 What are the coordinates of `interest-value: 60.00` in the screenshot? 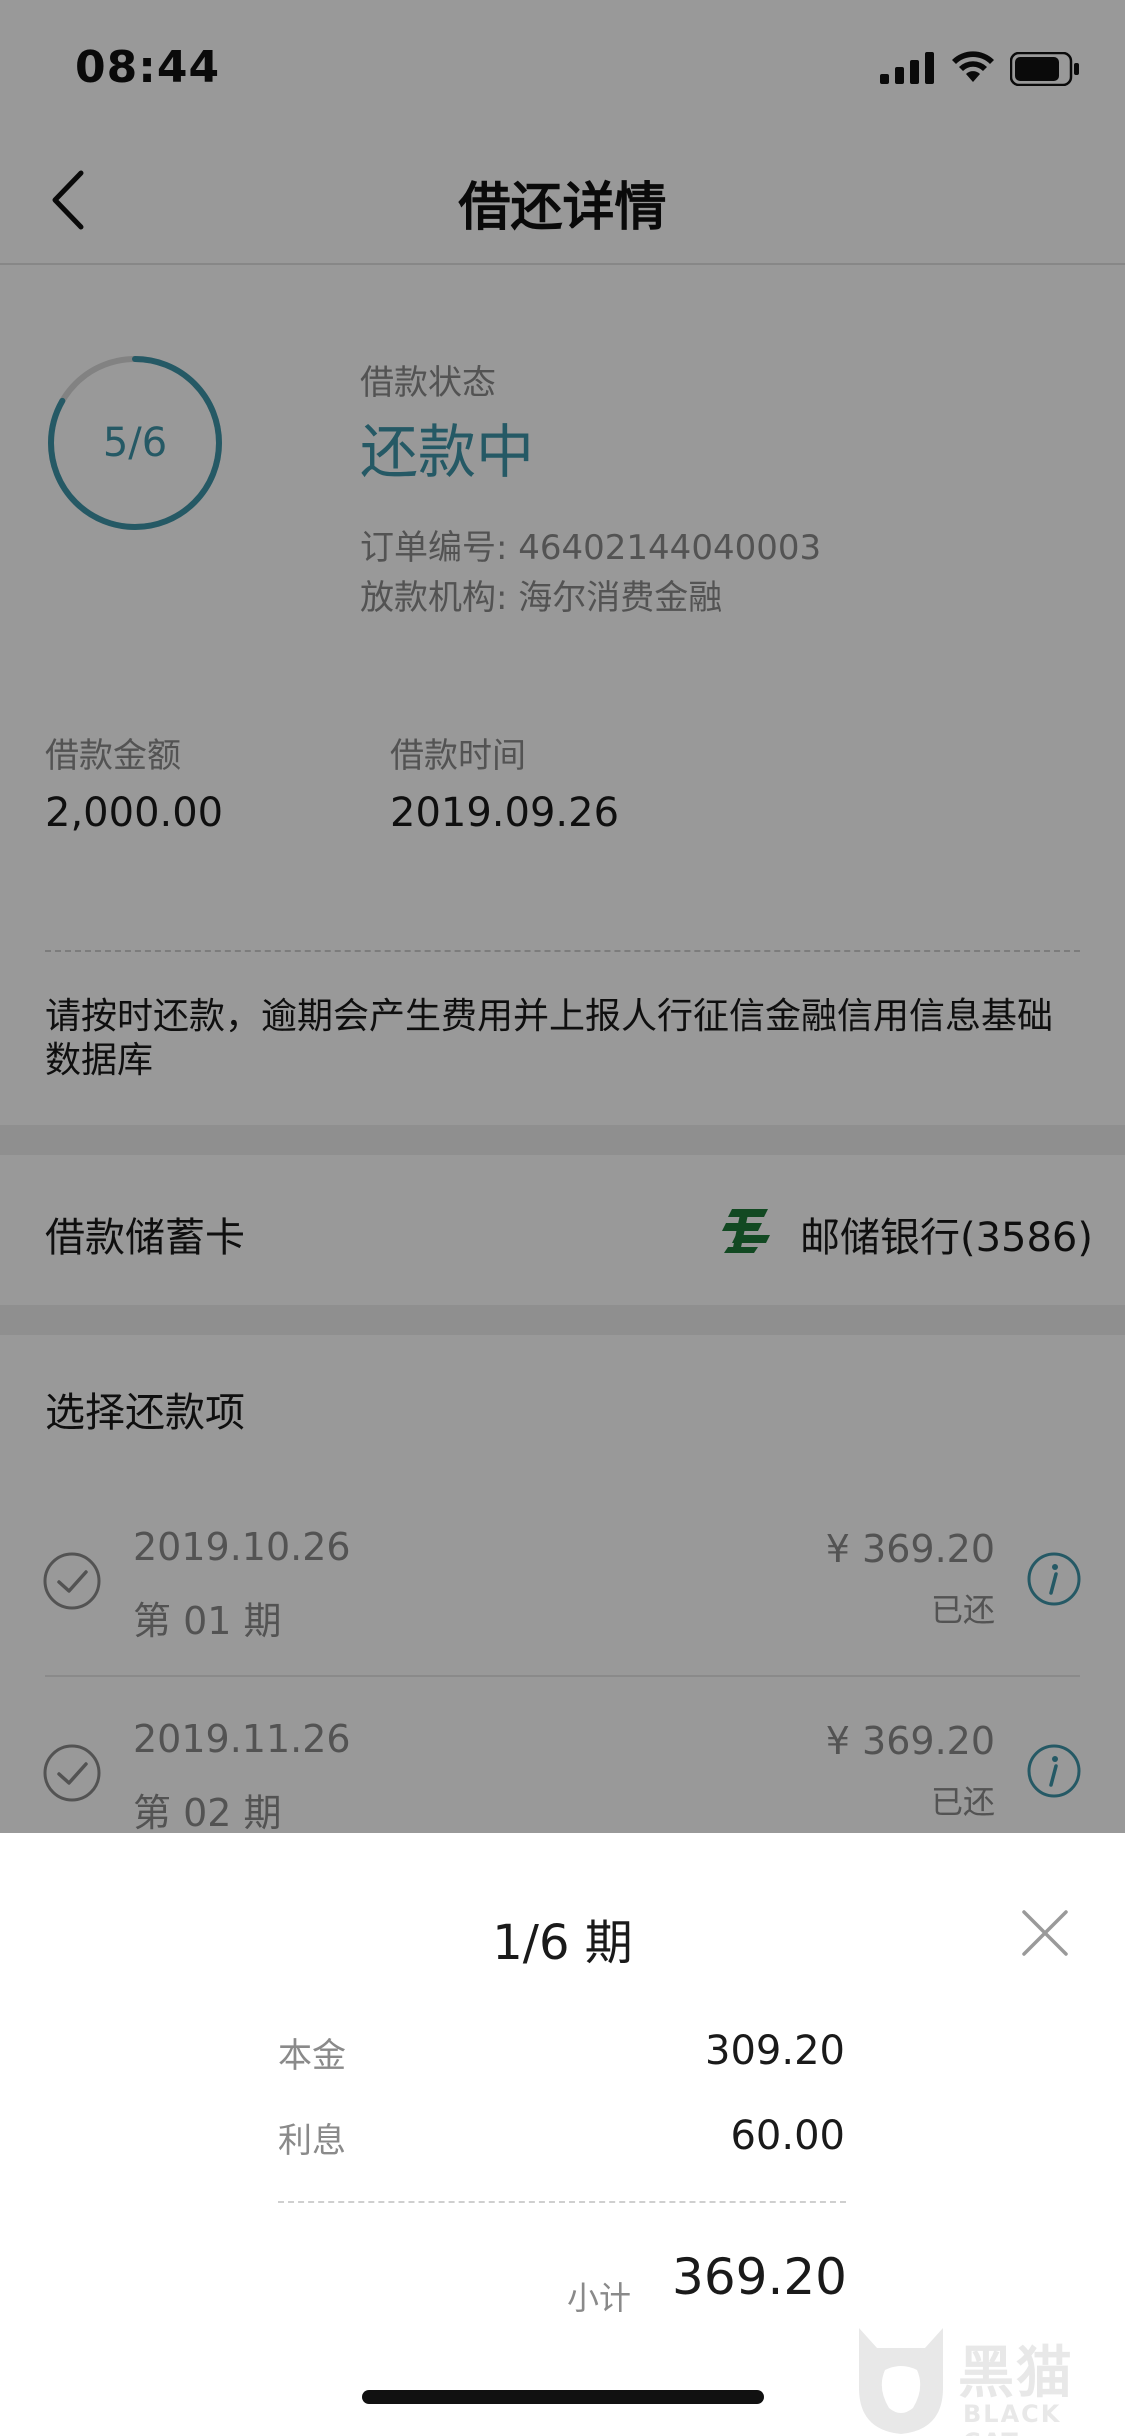 It's located at (787, 2136).